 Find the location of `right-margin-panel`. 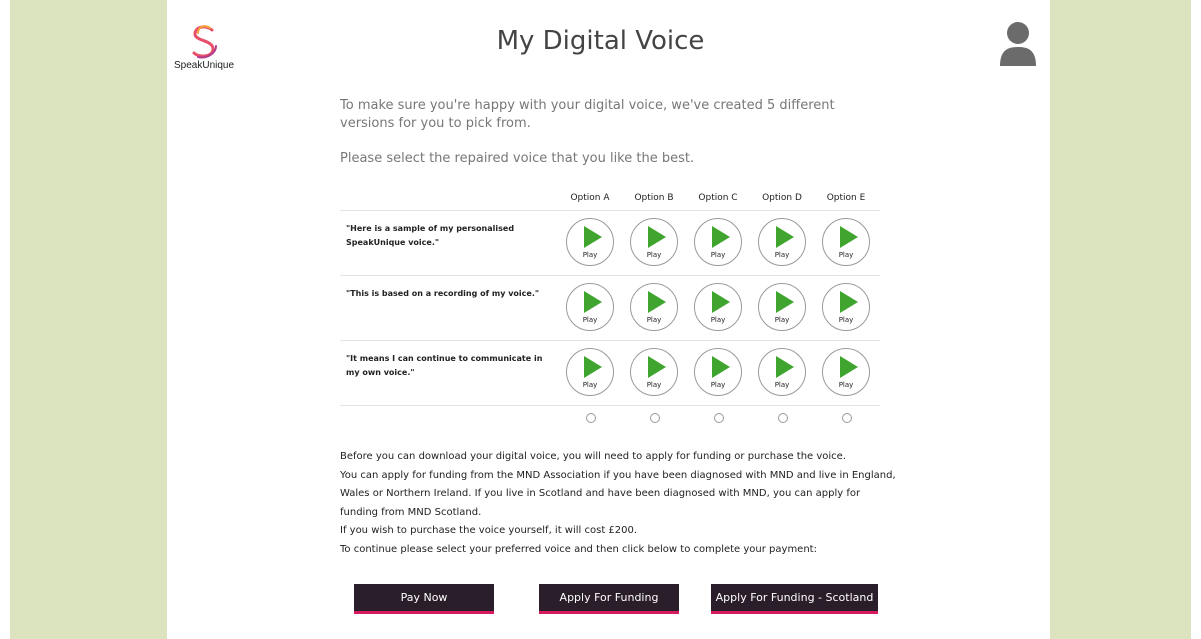

right-margin-panel is located at coordinates (1125, 319).